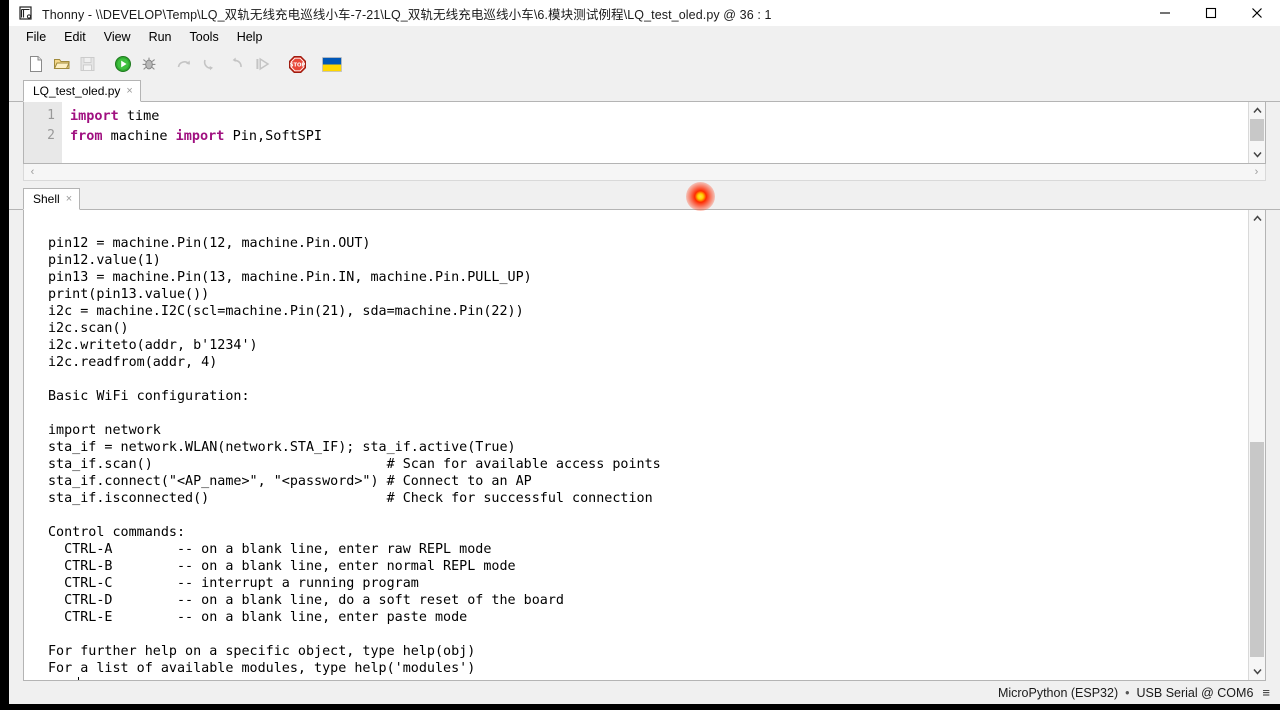  What do you see at coordinates (79, 678) in the screenshot?
I see `shell-caret` at bounding box center [79, 678].